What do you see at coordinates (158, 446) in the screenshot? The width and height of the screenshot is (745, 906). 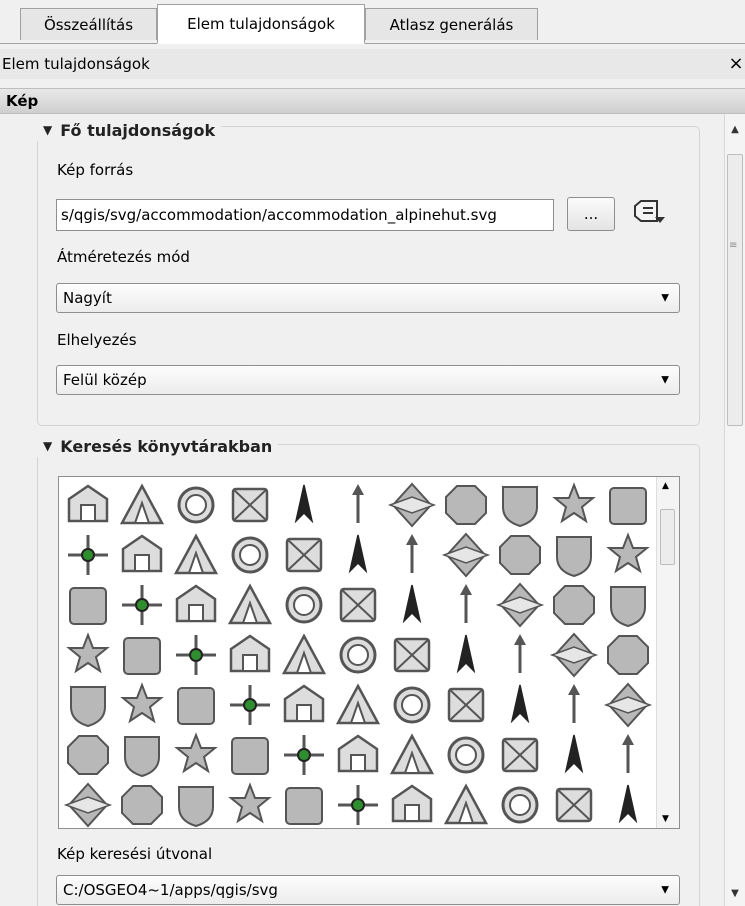 I see `search-directories-header: ▼ Keresés könyvtárakban` at bounding box center [158, 446].